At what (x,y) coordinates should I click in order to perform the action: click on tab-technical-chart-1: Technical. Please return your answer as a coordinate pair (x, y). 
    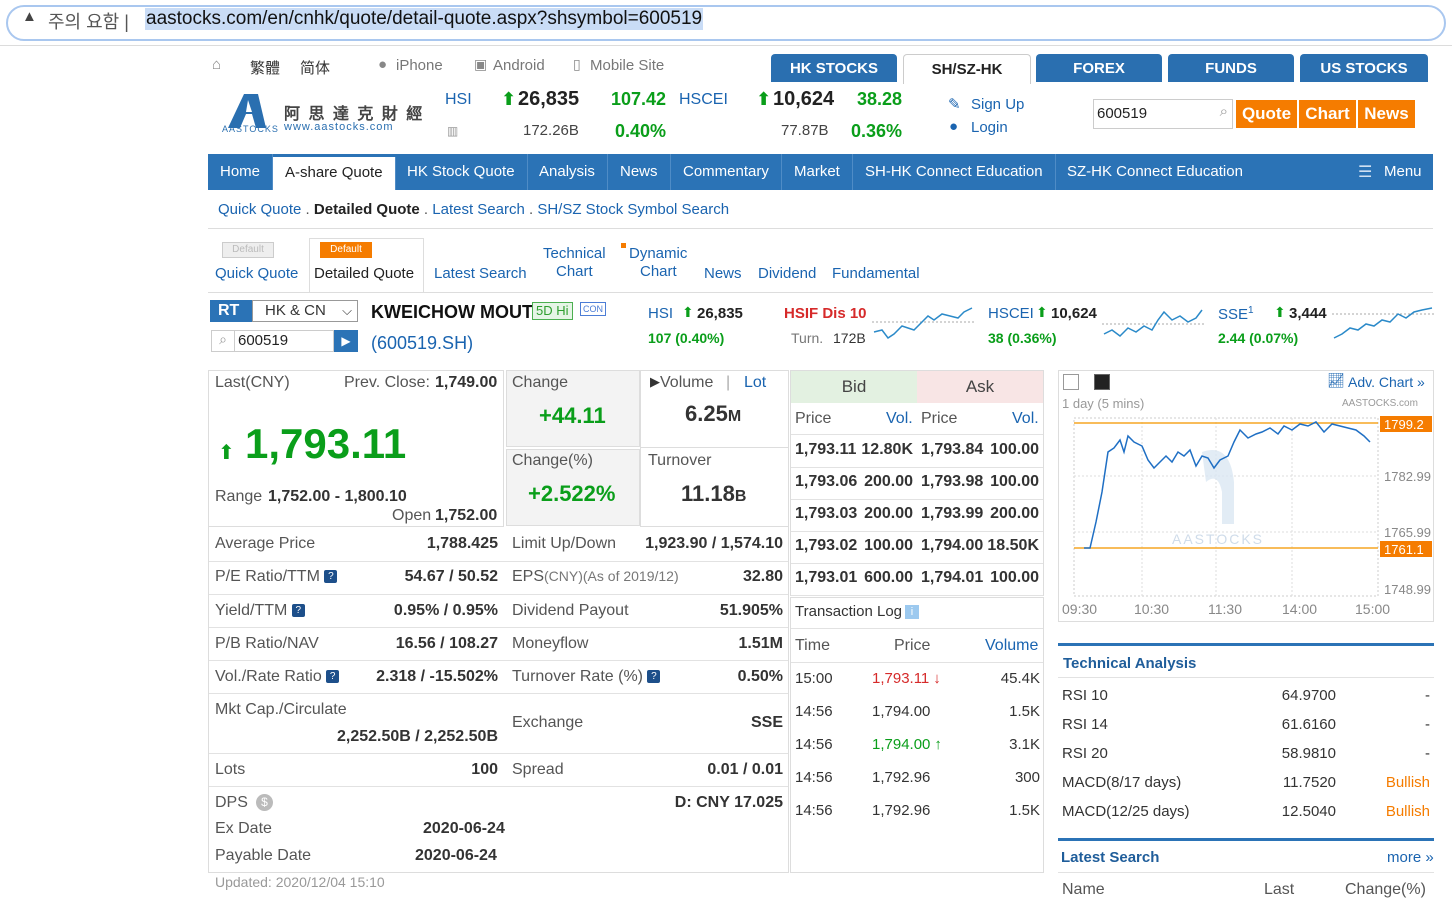
    Looking at the image, I should click on (574, 253).